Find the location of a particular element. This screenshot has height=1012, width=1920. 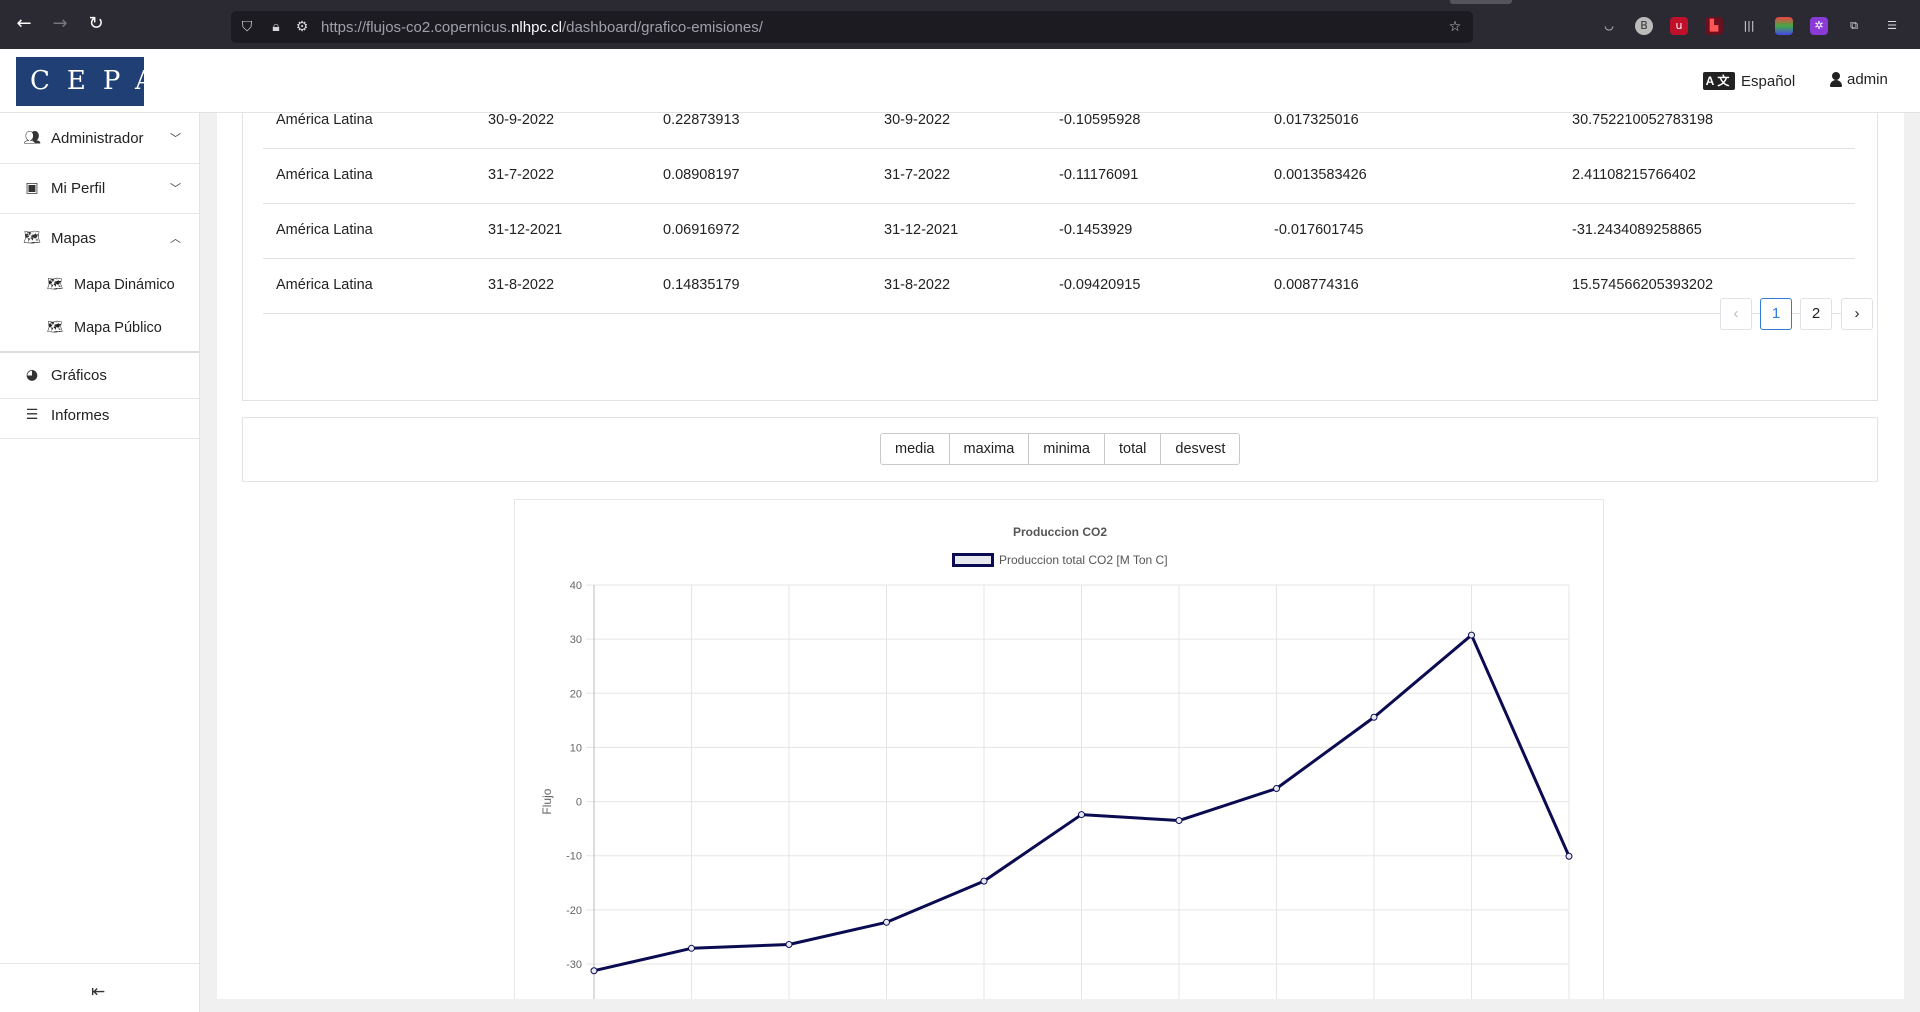

pagination-page-1: 1 is located at coordinates (1776, 314).